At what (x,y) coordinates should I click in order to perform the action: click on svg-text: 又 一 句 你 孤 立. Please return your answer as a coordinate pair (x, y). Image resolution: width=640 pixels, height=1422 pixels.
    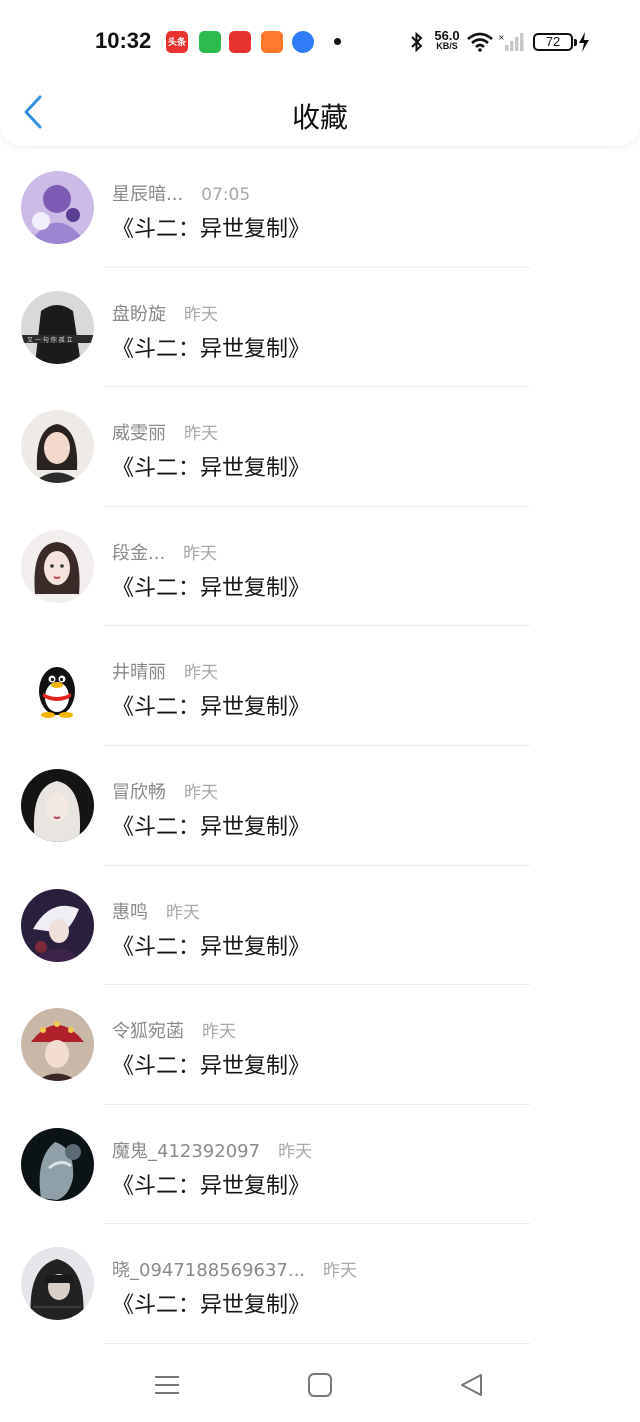
    Looking at the image, I should click on (50, 340).